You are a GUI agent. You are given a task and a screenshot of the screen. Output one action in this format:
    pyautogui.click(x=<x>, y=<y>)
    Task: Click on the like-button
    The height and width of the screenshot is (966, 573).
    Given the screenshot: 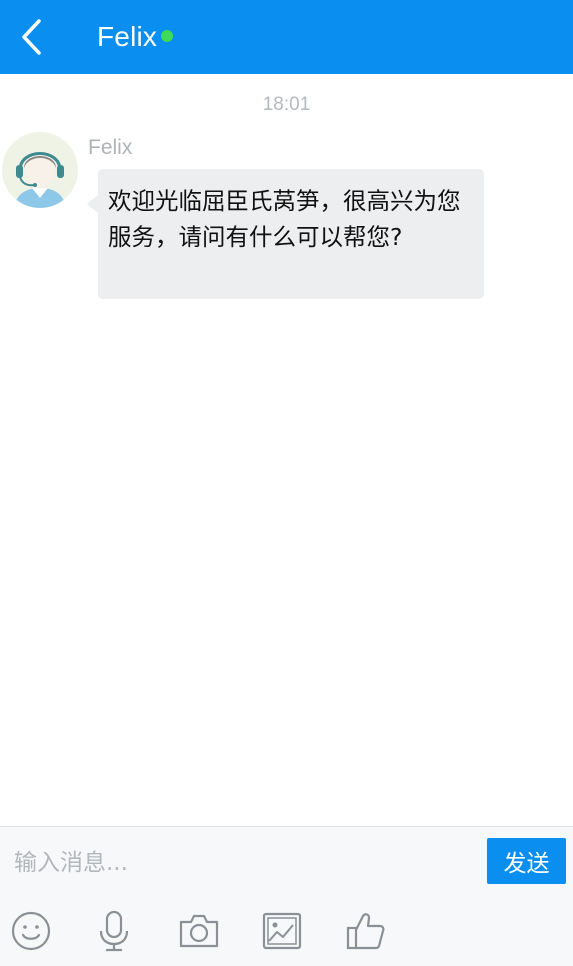 What is the action you would take?
    pyautogui.click(x=366, y=931)
    